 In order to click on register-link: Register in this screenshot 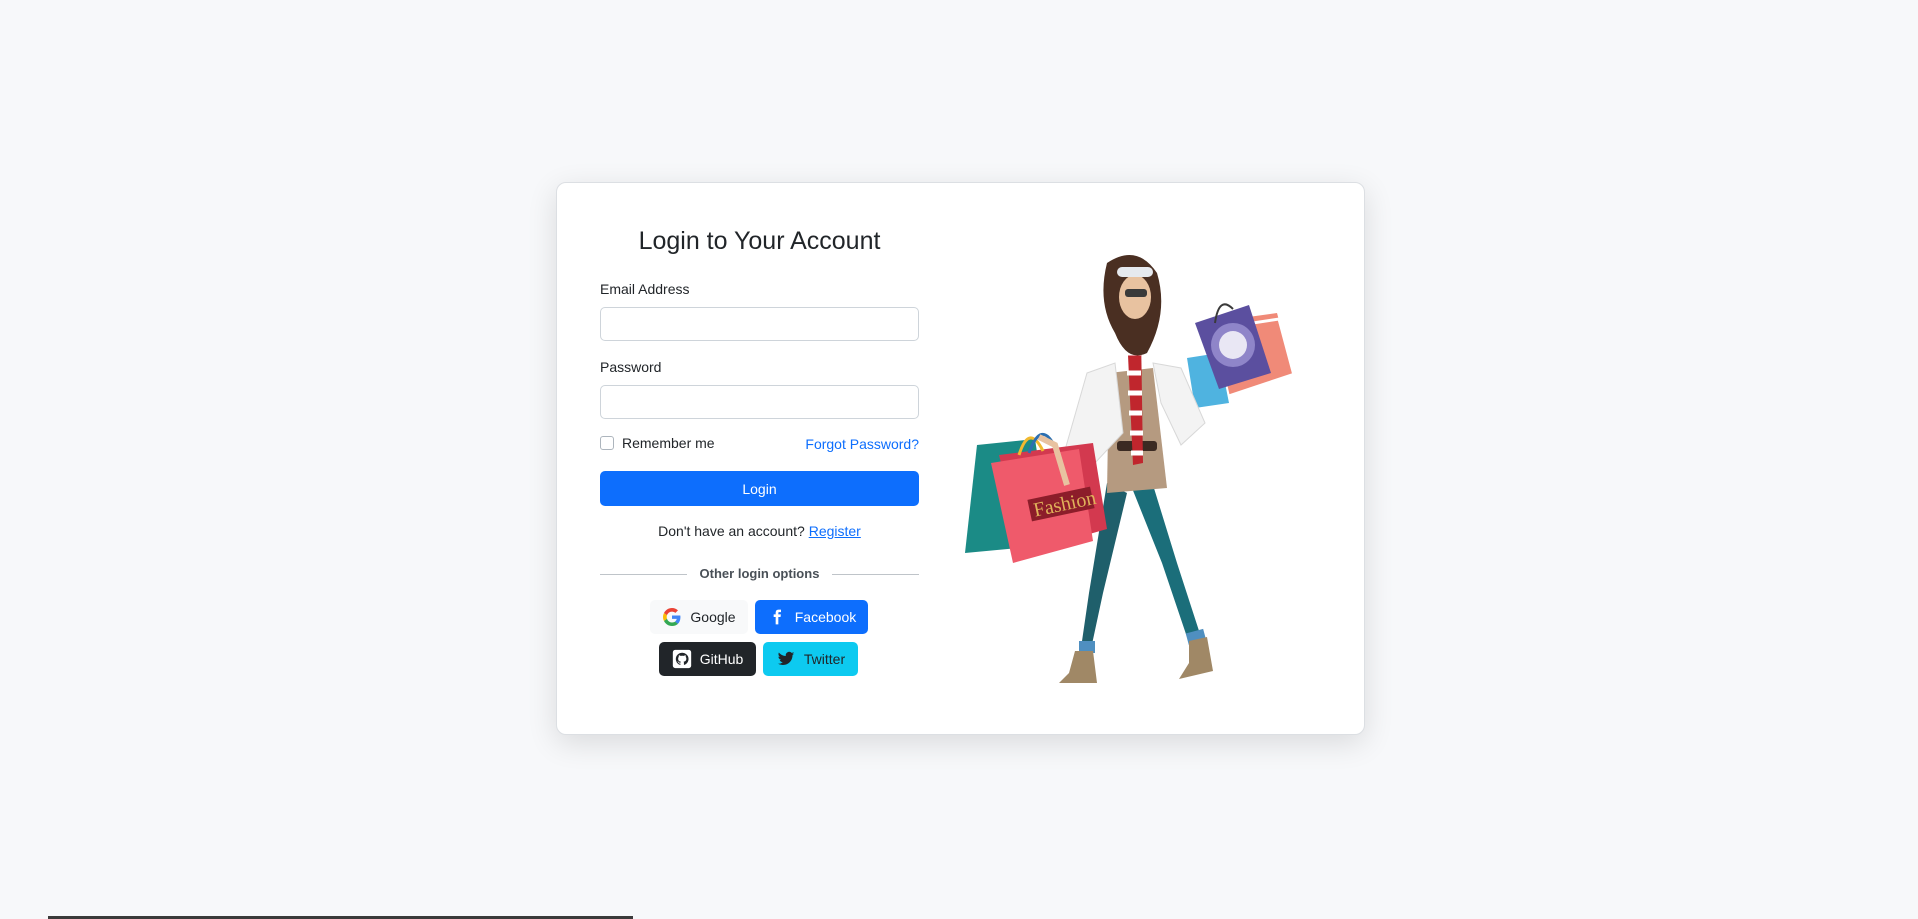, I will do `click(835, 531)`.